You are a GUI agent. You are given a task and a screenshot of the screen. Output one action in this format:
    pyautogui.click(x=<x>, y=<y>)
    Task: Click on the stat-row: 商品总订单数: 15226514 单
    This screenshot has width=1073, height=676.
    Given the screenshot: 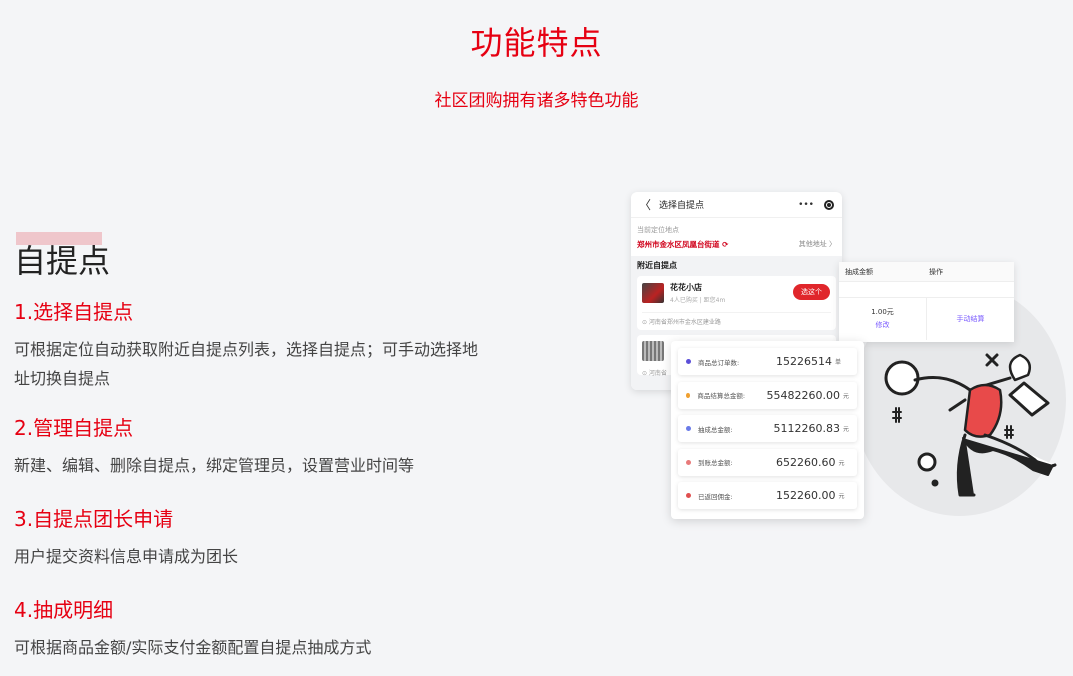 What is the action you would take?
    pyautogui.click(x=767, y=361)
    